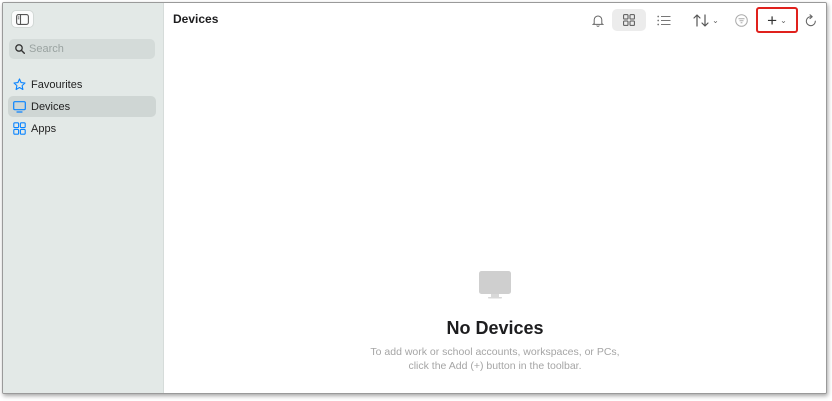 Image resolution: width=832 pixels, height=401 pixels. I want to click on sidebar-item-label: Apps, so click(44, 128).